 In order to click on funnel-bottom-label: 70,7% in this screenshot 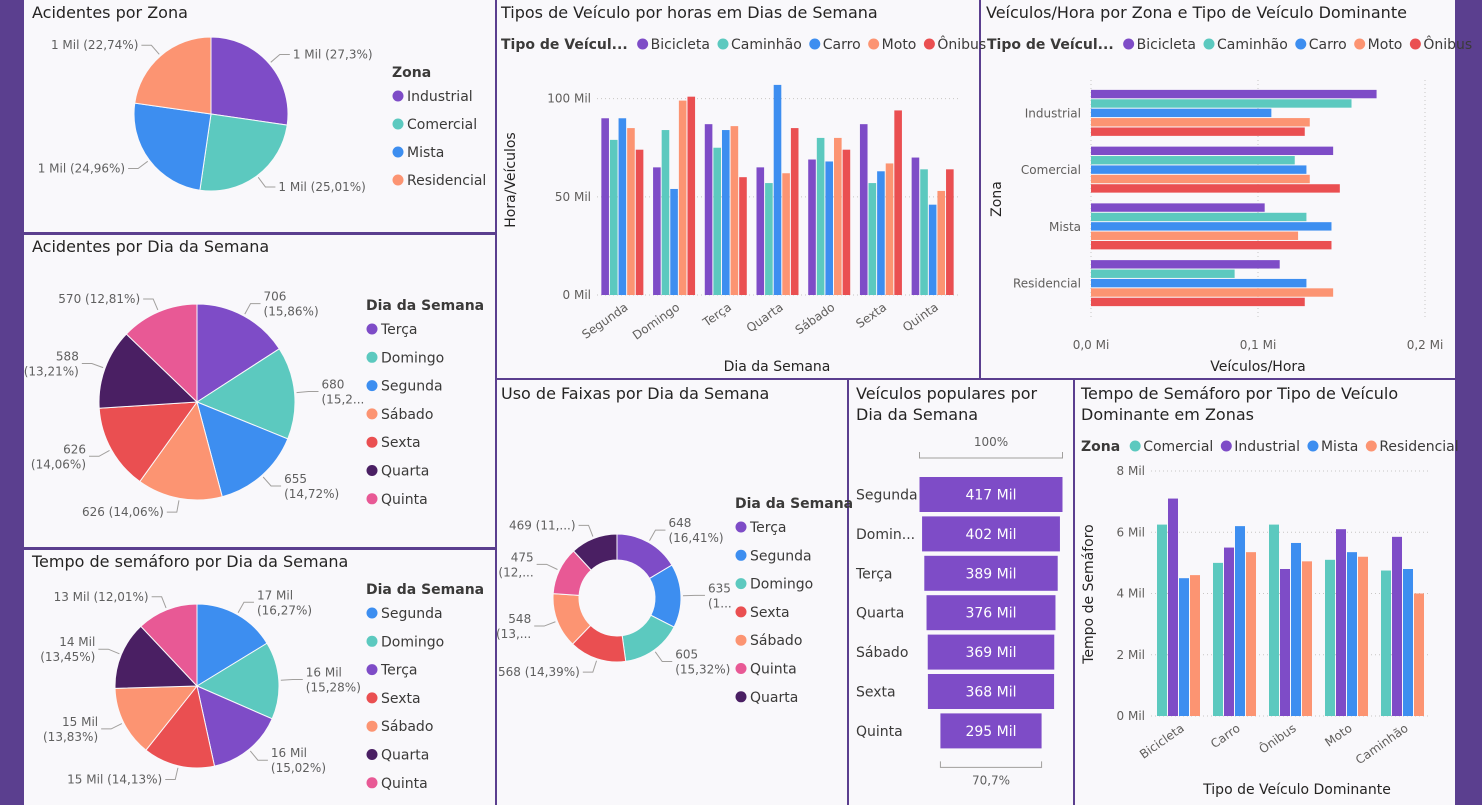, I will do `click(991, 780)`.